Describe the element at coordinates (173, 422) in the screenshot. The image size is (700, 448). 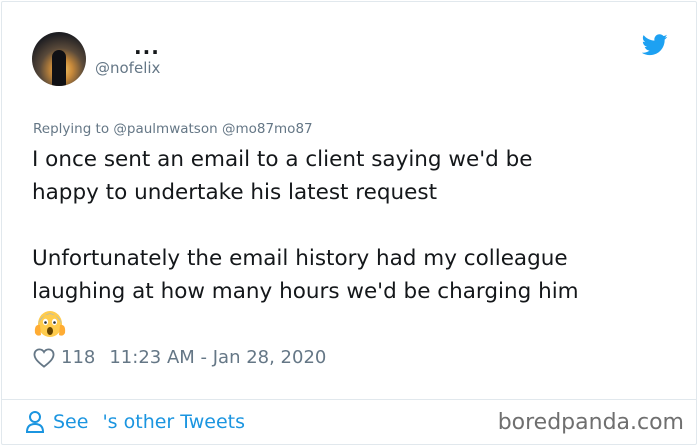
I see `see-suffix: 's other Tweets` at that location.